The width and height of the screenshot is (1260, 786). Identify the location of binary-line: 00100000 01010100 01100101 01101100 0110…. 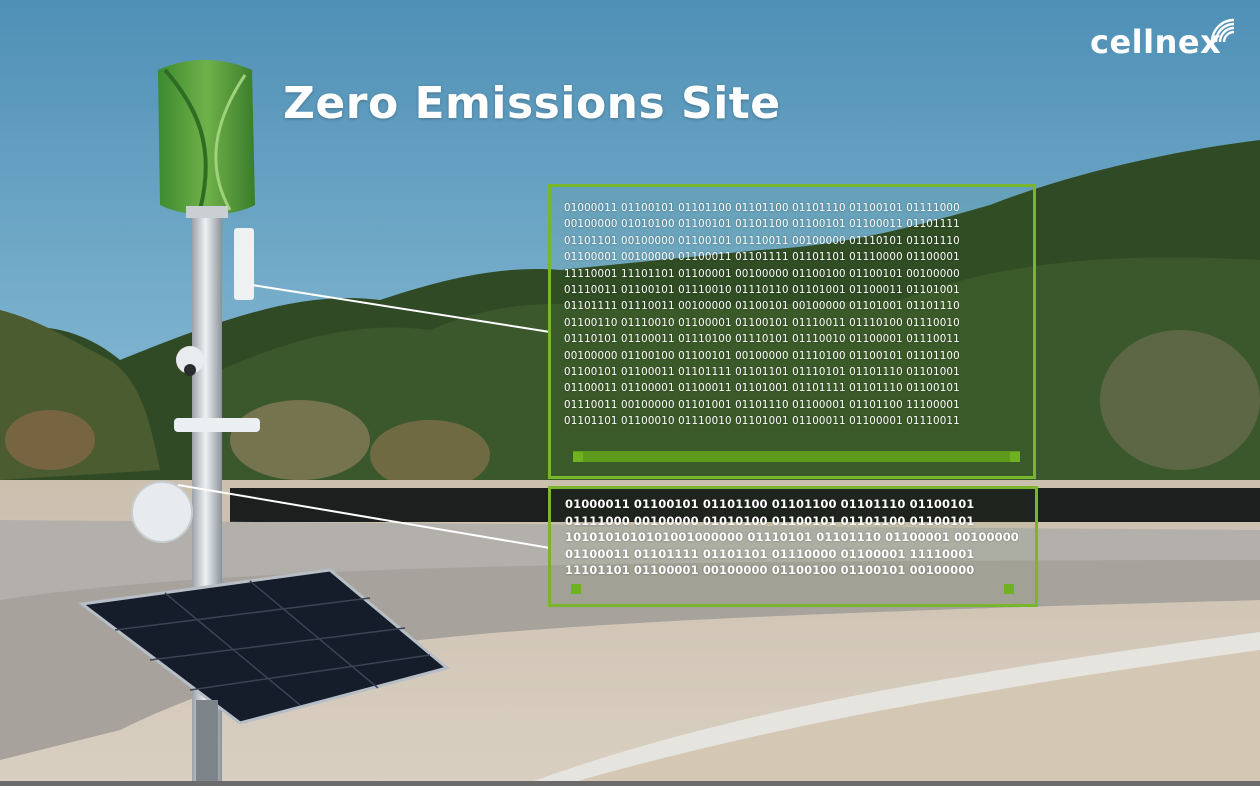
(762, 224).